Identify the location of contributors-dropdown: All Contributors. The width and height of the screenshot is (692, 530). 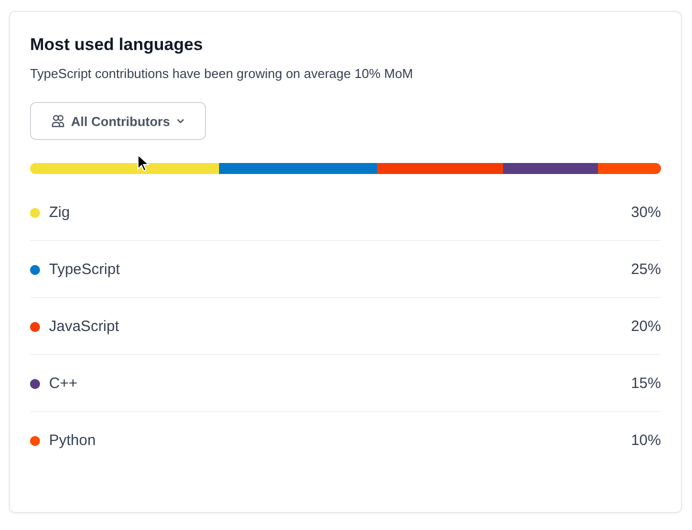
(118, 121).